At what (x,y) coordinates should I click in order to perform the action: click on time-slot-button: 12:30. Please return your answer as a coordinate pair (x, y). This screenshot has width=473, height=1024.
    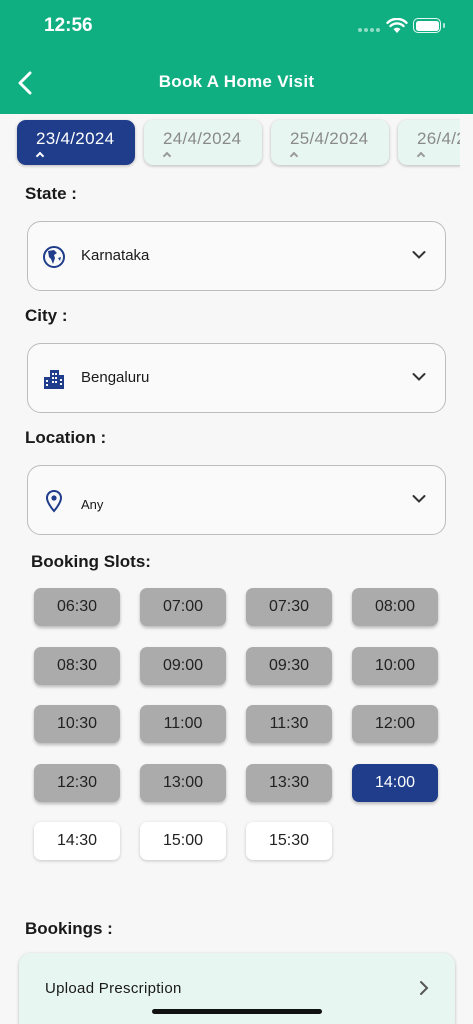
    Looking at the image, I should click on (77, 782).